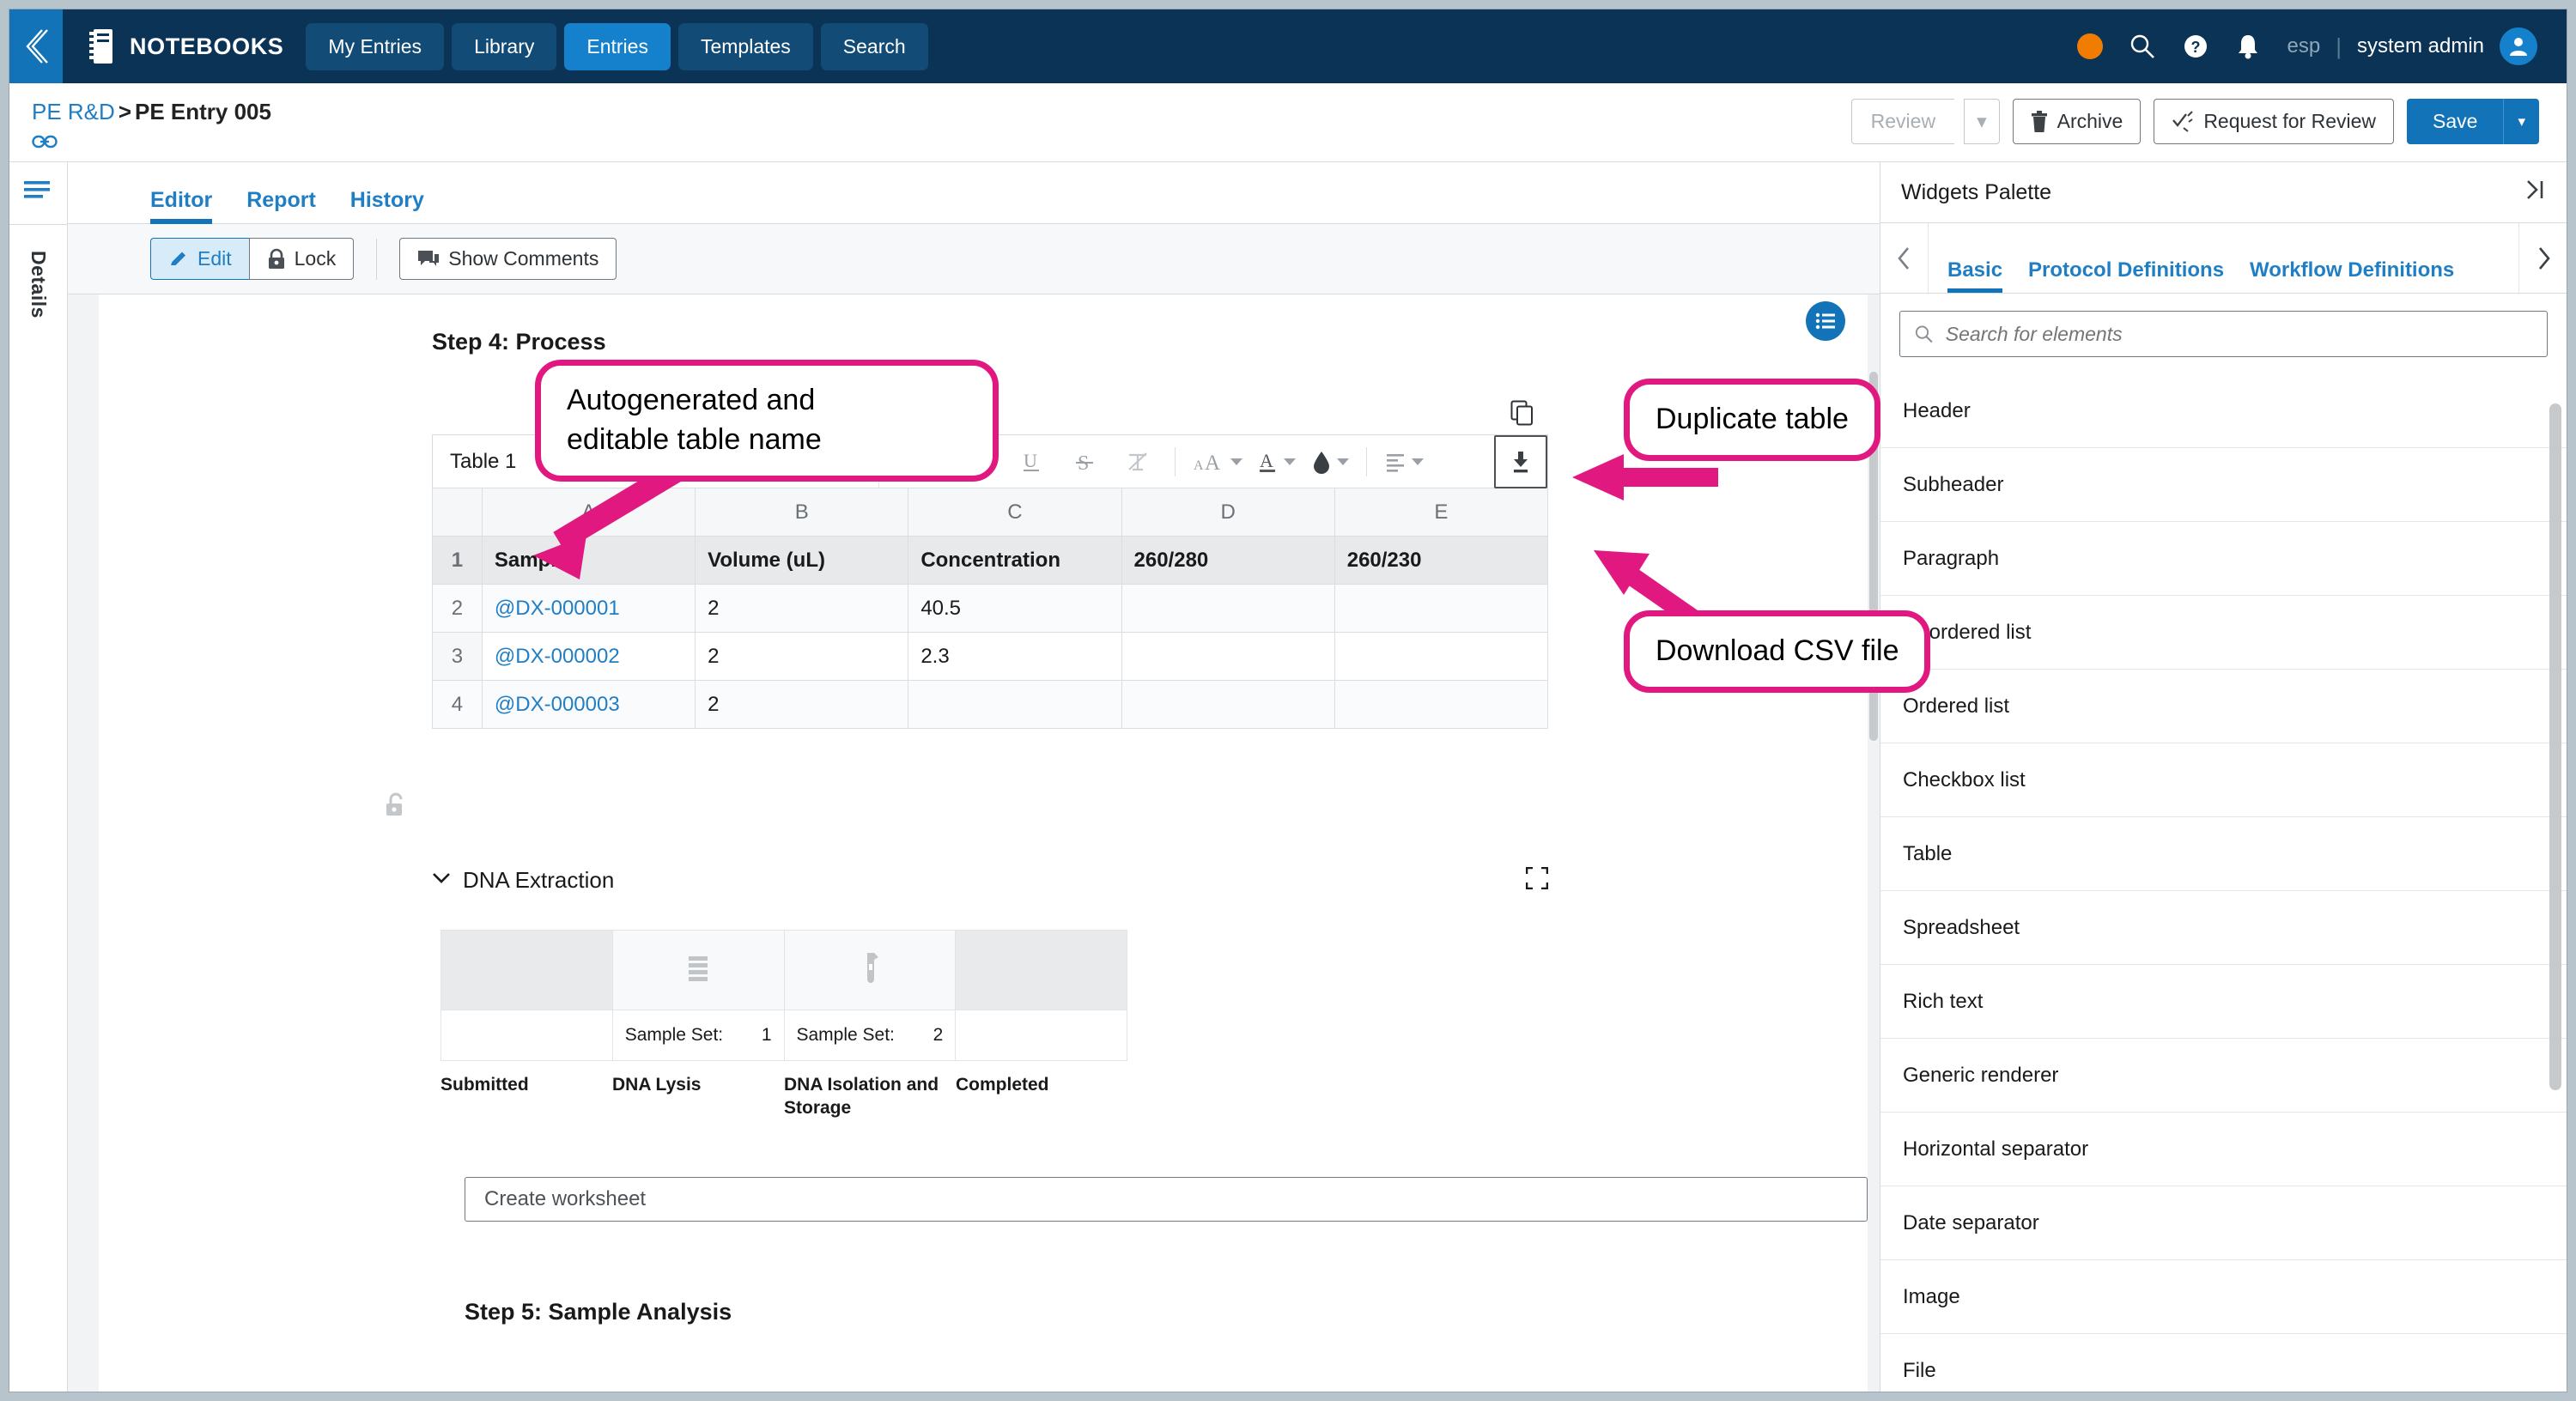  What do you see at coordinates (2223, 706) in the screenshot?
I see `list-item: Ordered list` at bounding box center [2223, 706].